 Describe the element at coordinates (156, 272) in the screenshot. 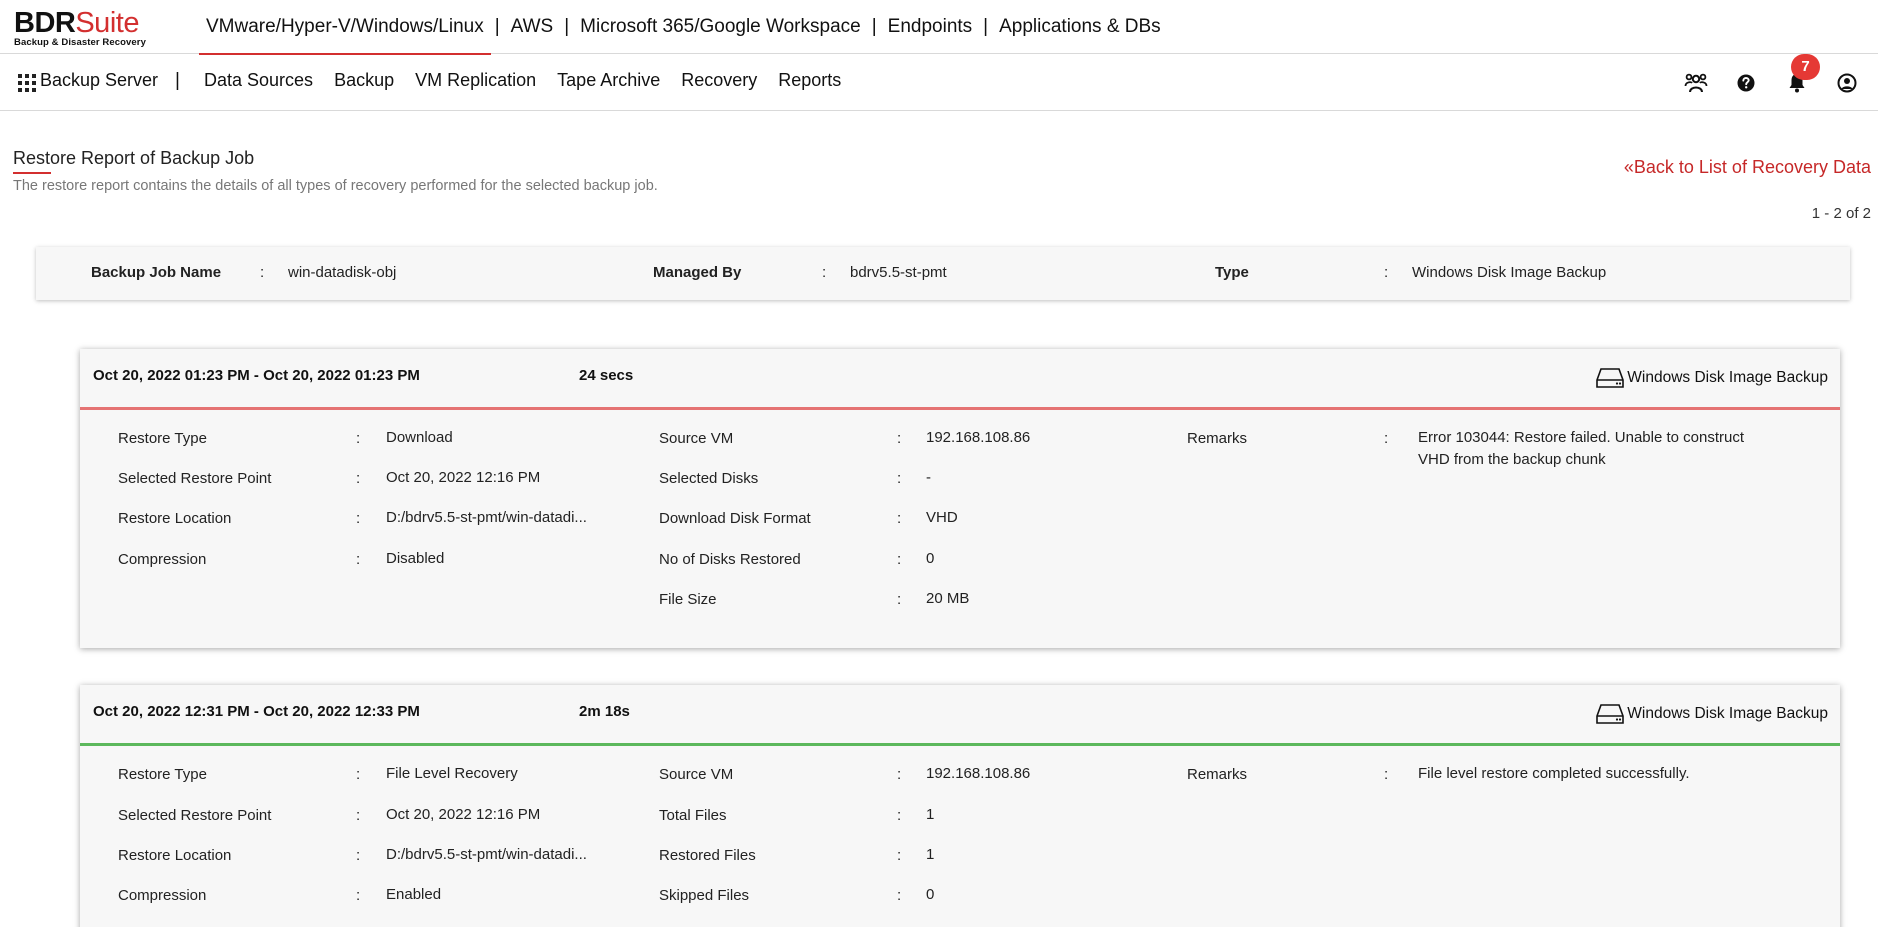

I see `job-name-label: Backup Job Name` at that location.